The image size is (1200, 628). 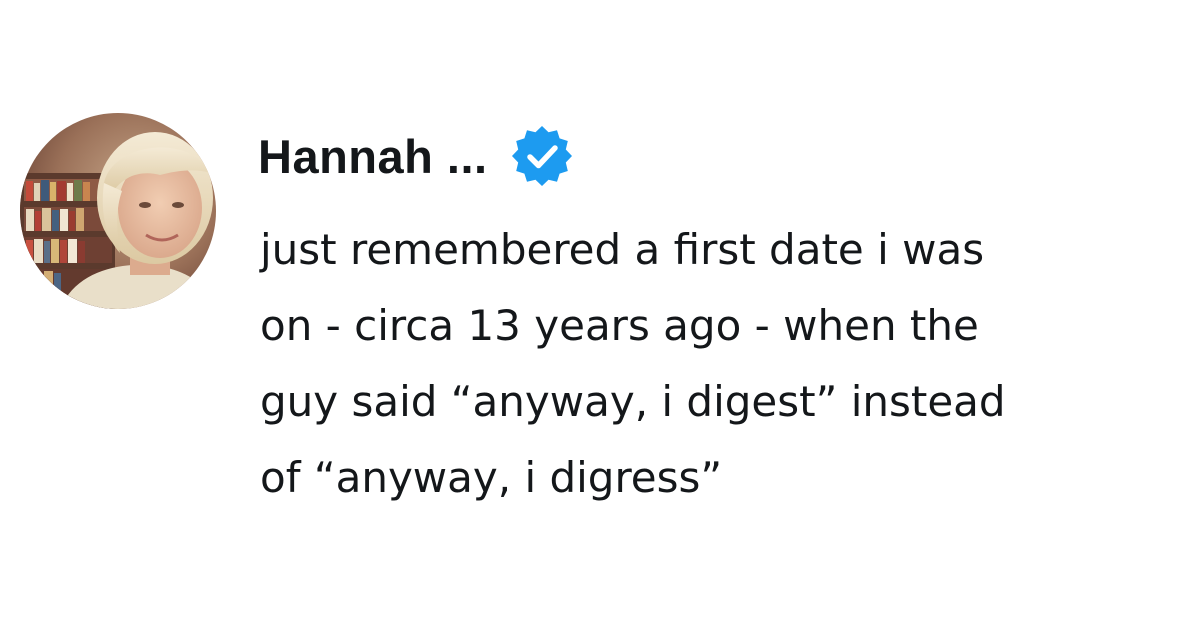 I want to click on author-avatar, so click(x=118, y=211).